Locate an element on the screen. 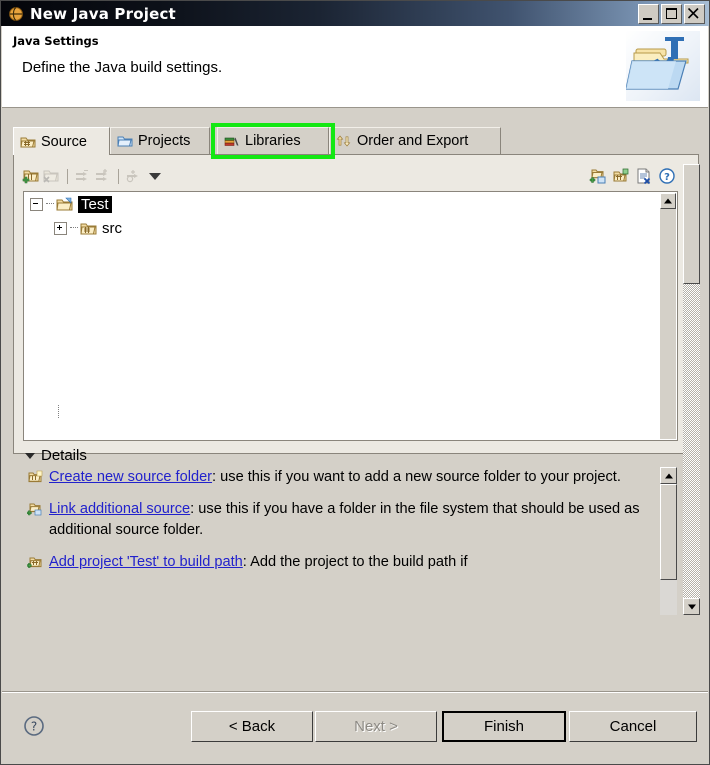 Image resolution: width=710 pixels, height=765 pixels. help-button: ? is located at coordinates (34, 726).